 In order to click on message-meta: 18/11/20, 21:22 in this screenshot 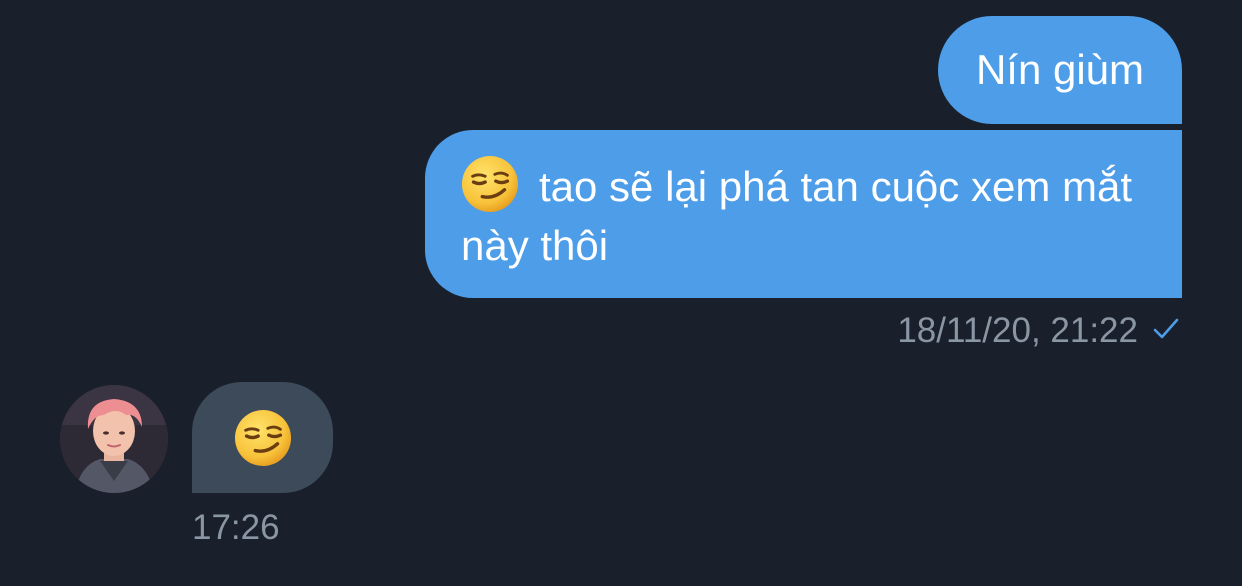, I will do `click(1038, 331)`.